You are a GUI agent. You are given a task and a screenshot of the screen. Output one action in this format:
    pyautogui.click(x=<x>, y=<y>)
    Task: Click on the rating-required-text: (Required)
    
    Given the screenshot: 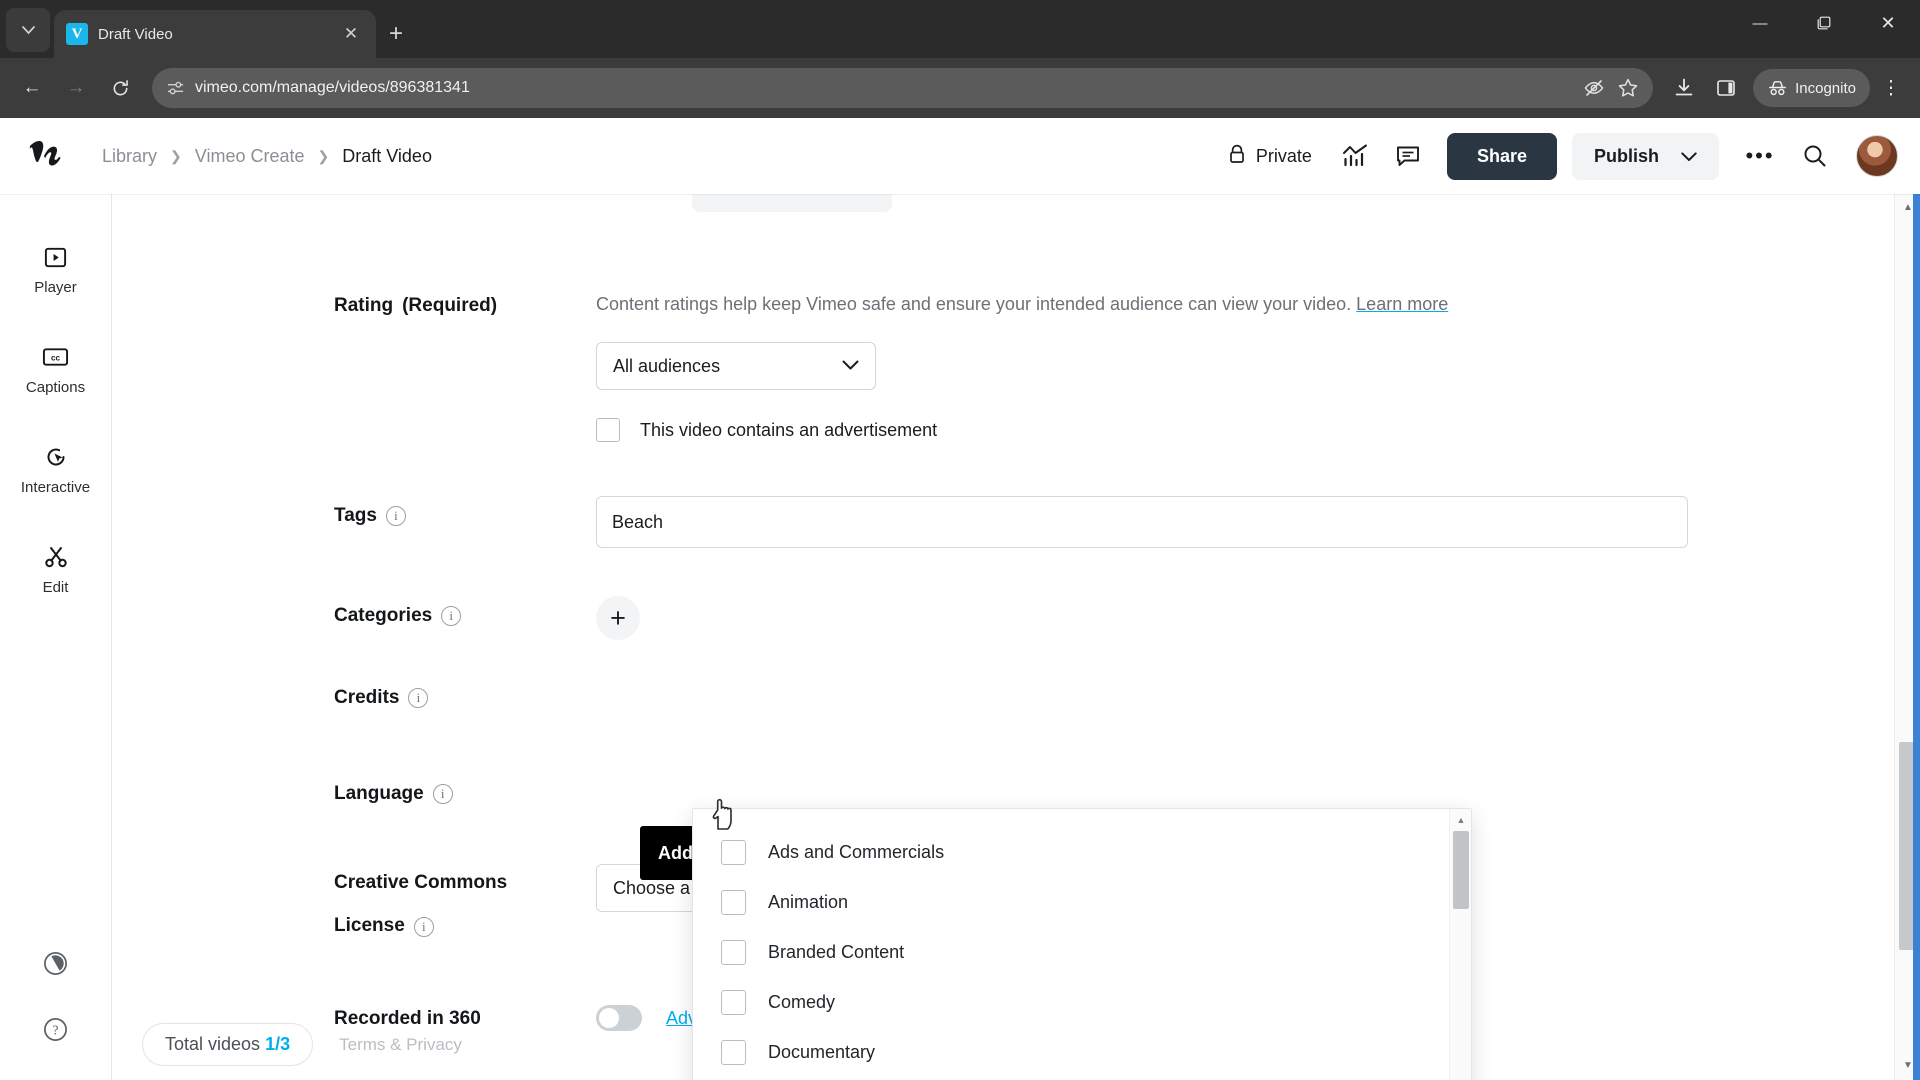 What is the action you would take?
    pyautogui.click(x=450, y=305)
    